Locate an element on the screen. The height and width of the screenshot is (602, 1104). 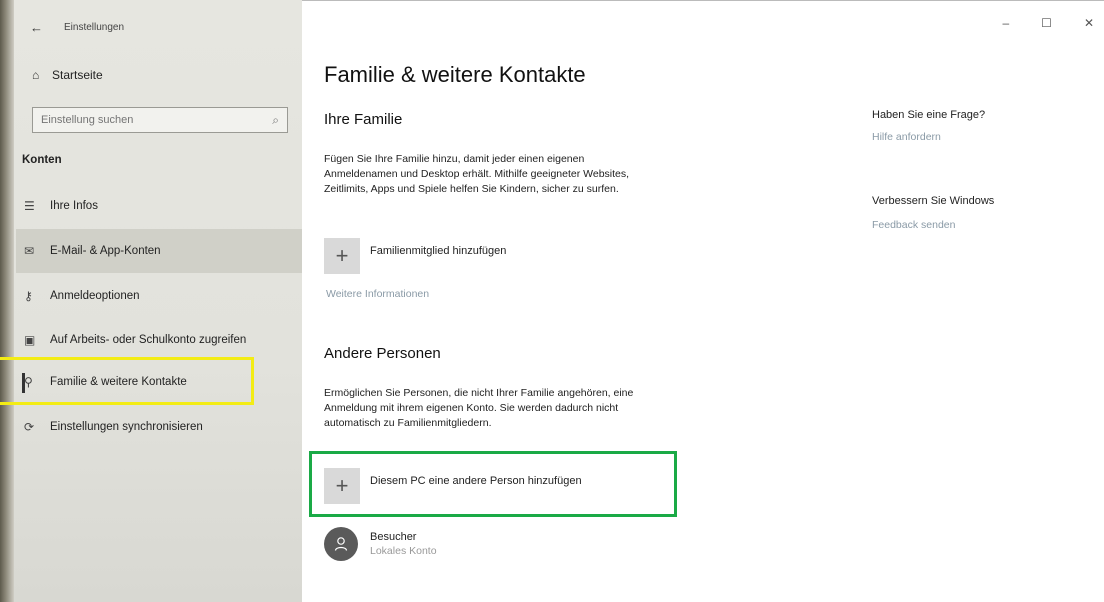
briefcase-icon: ▣ is located at coordinates (30, 340).